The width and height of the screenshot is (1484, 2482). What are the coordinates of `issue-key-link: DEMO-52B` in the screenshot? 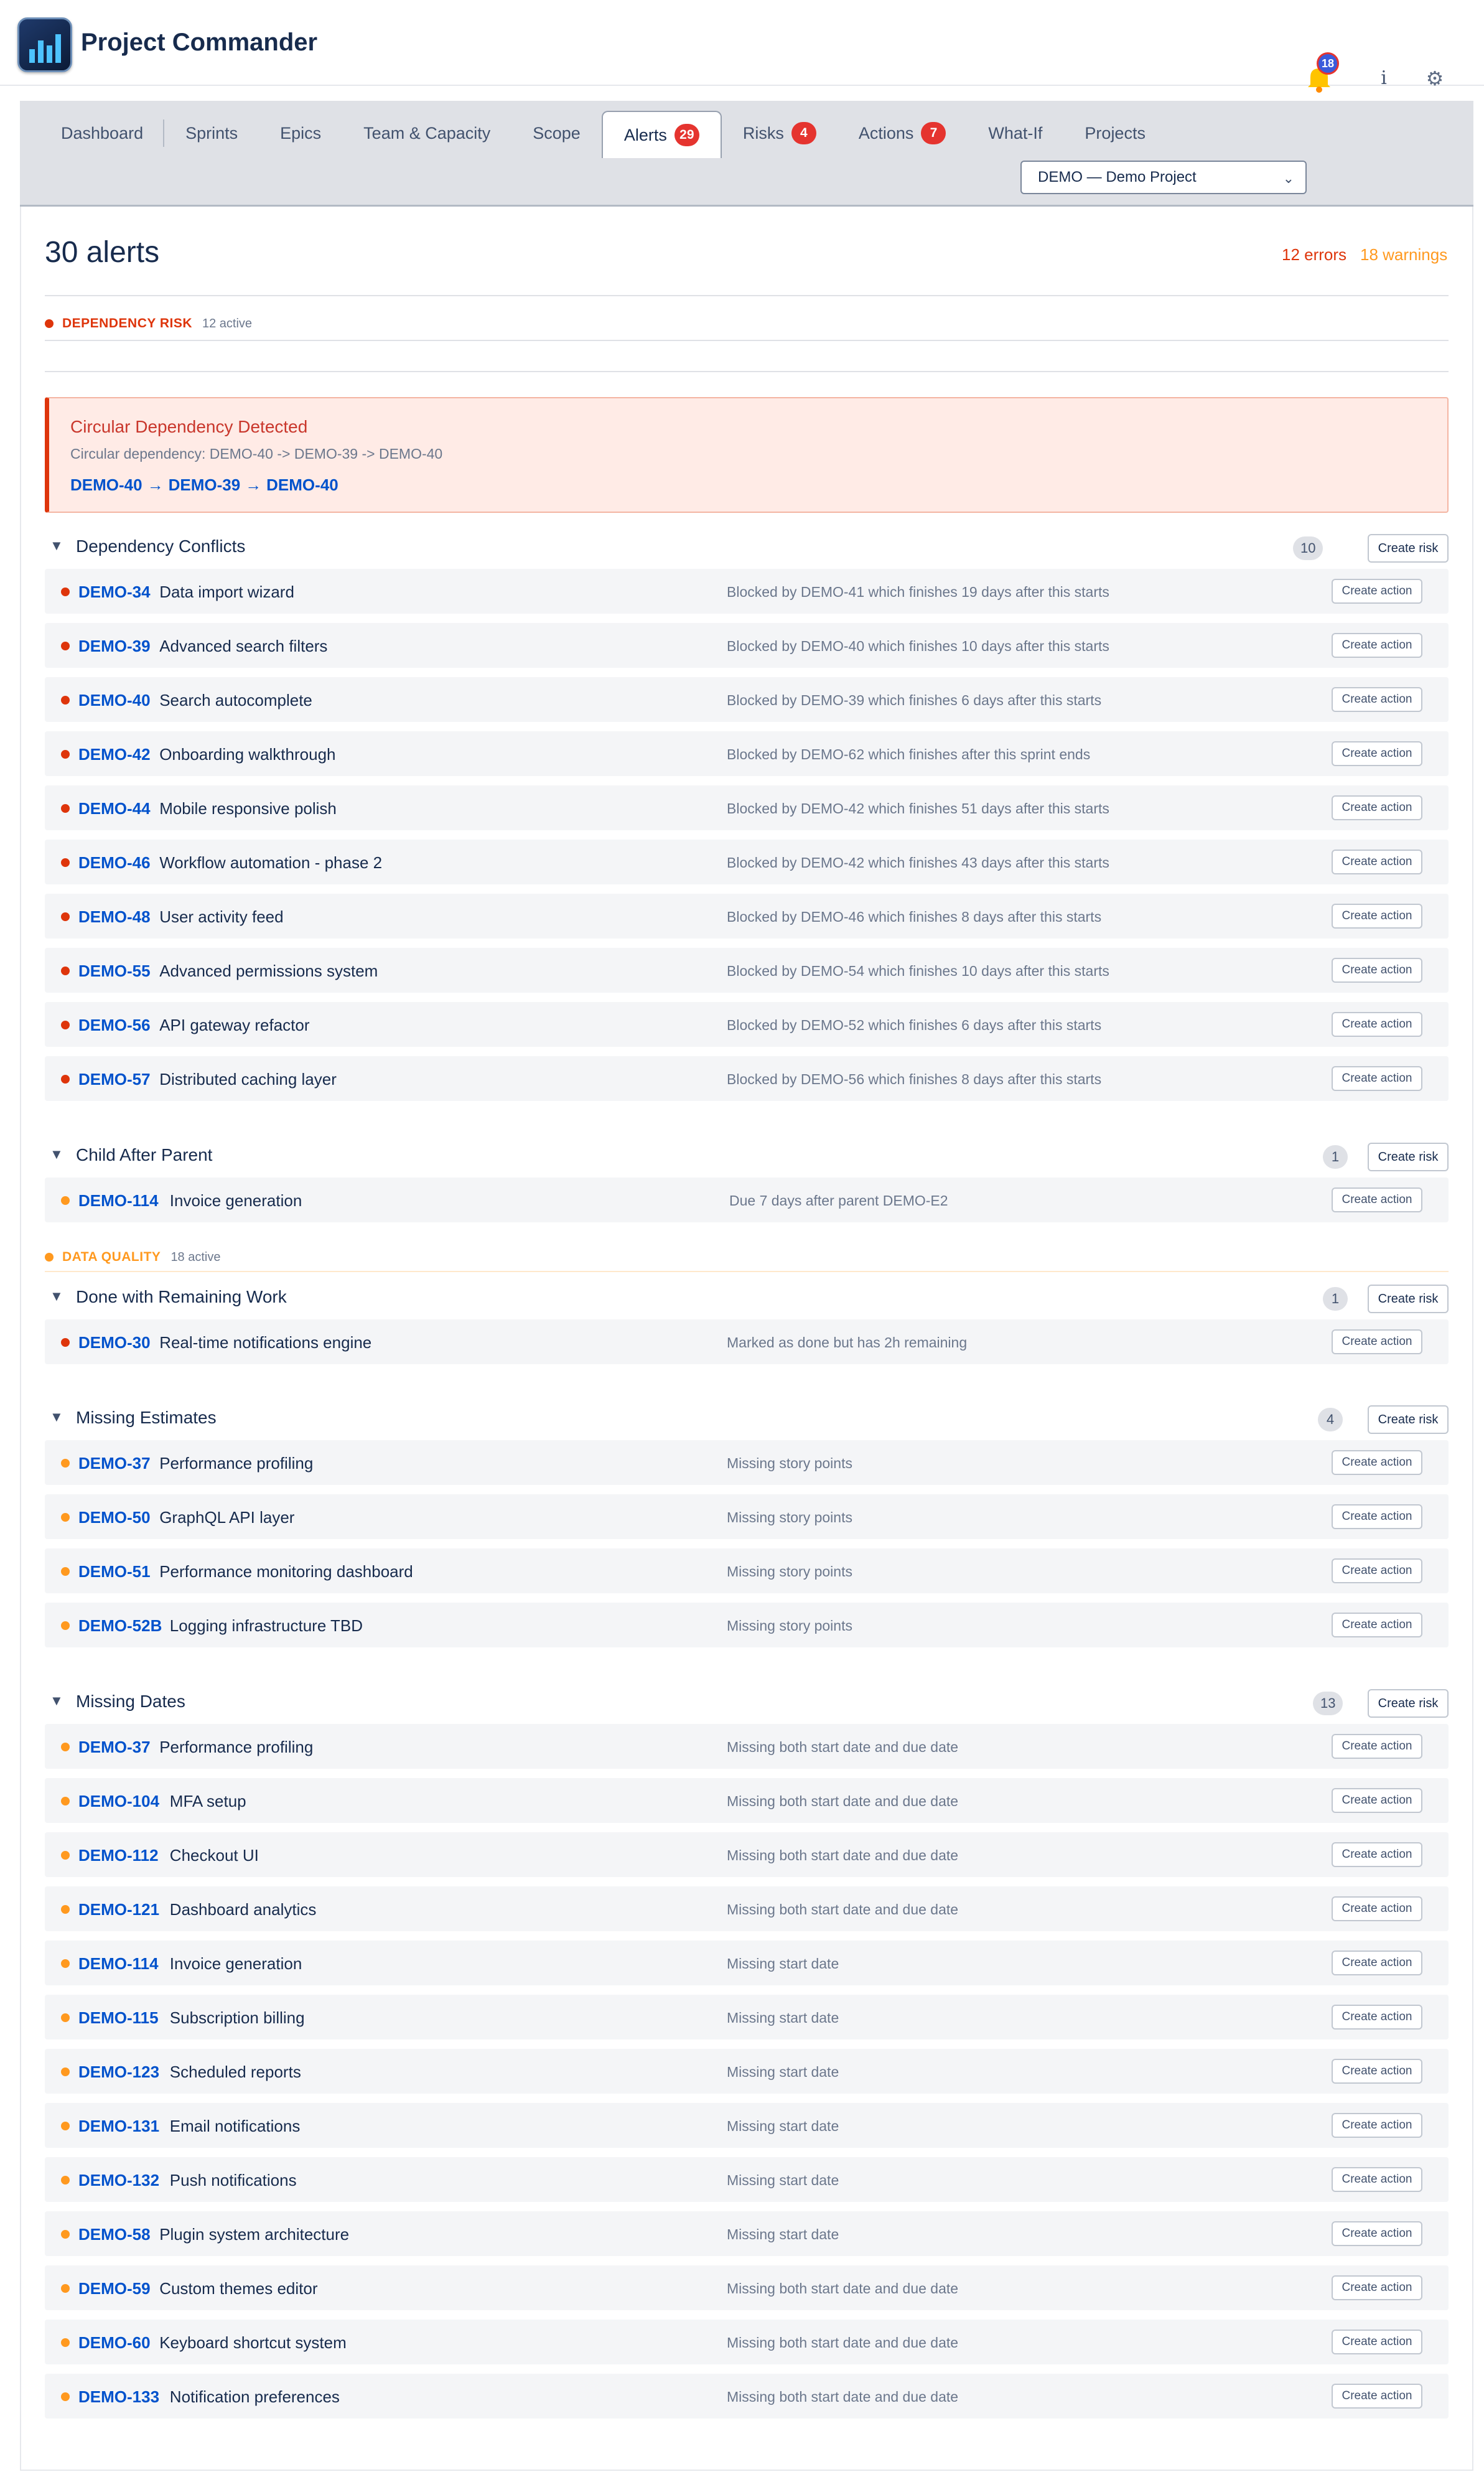 It's located at (120, 1626).